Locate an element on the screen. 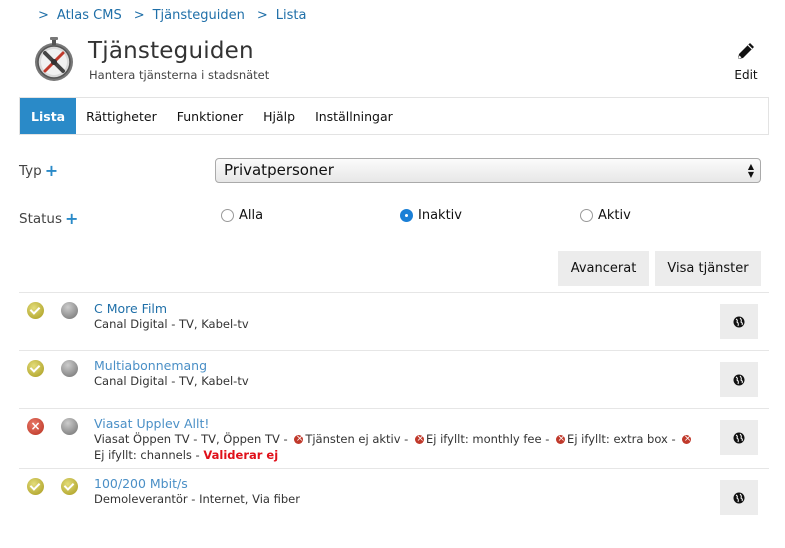  edit-label: Edit is located at coordinates (746, 75).